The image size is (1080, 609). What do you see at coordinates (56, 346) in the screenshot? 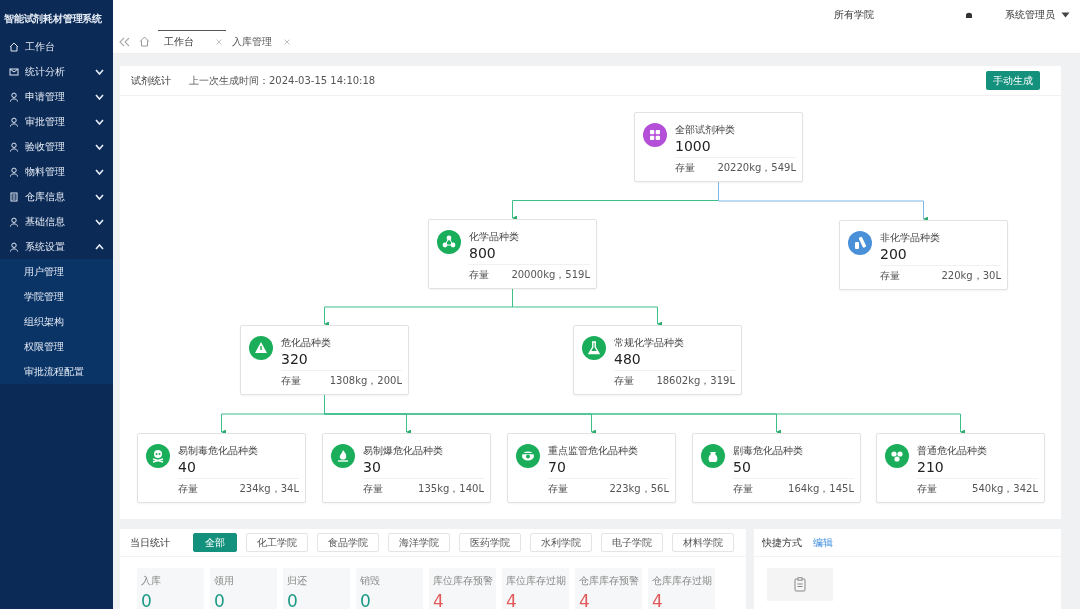
I see `submenu-item: 权限管理` at bounding box center [56, 346].